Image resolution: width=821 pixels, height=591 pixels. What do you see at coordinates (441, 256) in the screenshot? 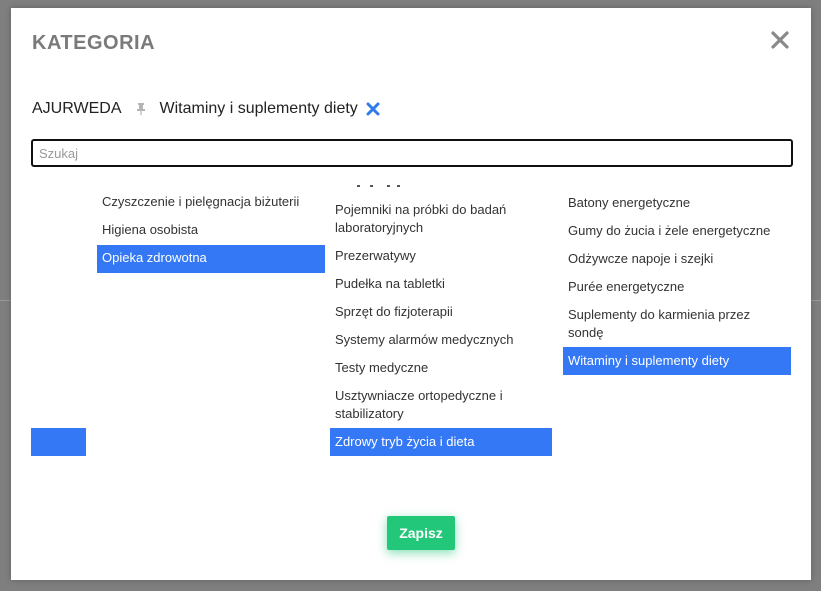
I see `category-item: Prezerwatywy` at bounding box center [441, 256].